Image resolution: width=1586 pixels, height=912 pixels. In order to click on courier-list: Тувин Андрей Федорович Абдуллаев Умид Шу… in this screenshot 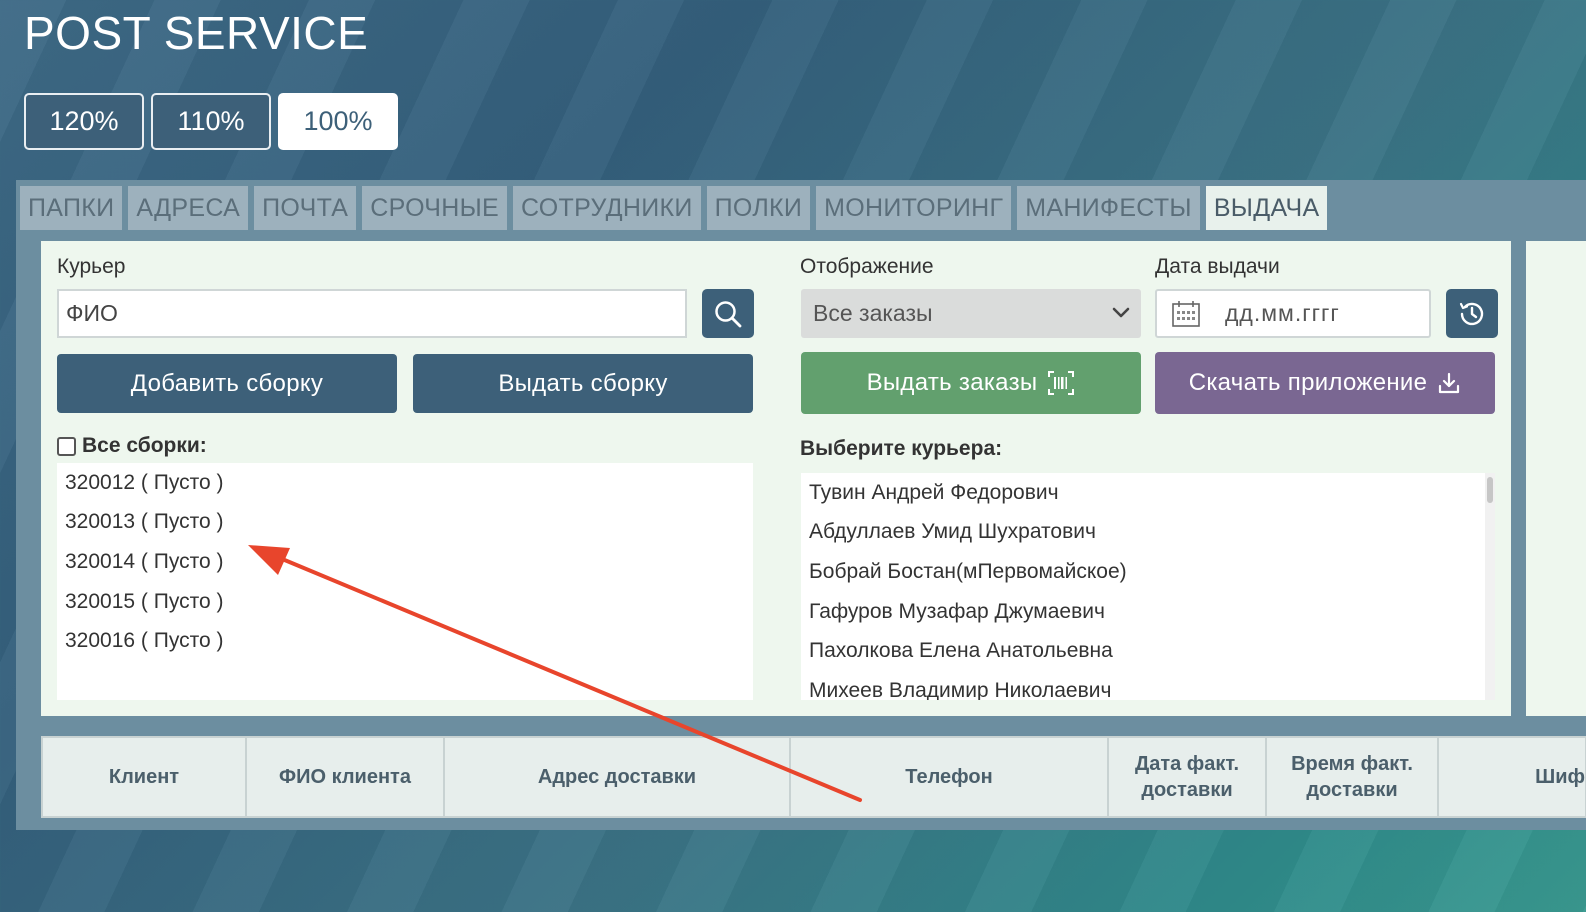, I will do `click(1148, 586)`.